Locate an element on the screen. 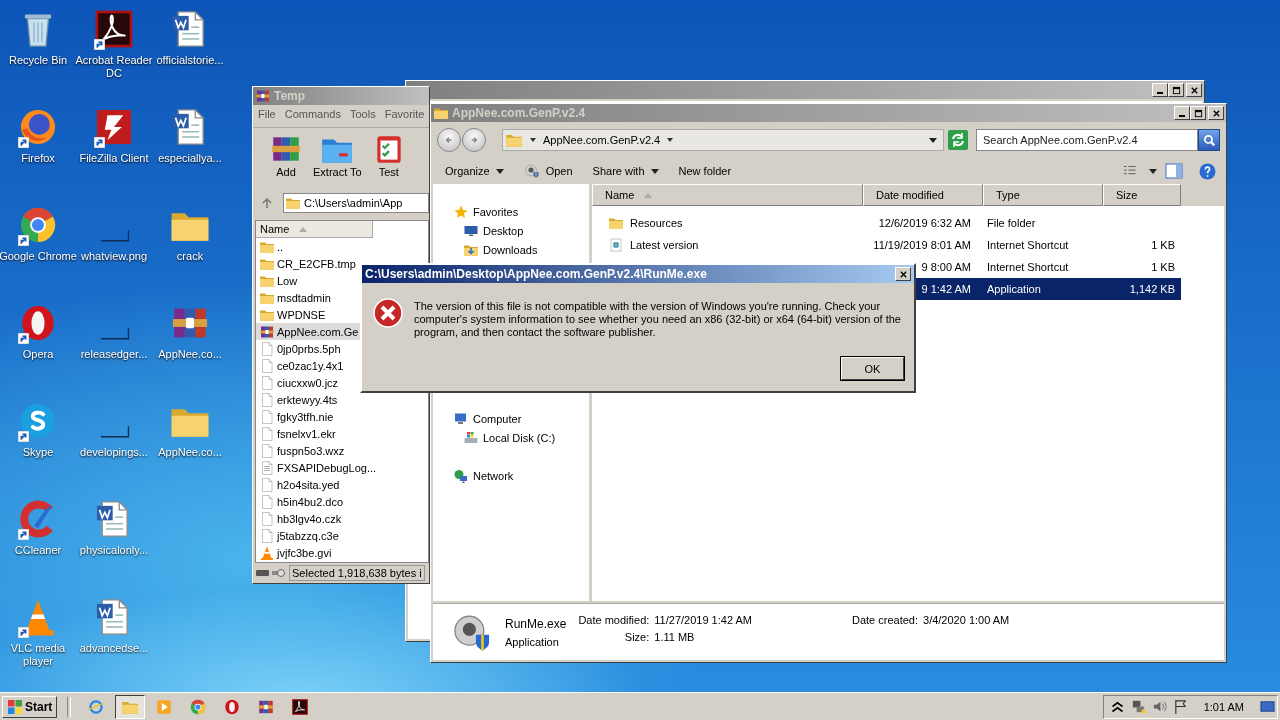  window-title: AppNee.com.GenP.v2.4 is located at coordinates (519, 113).